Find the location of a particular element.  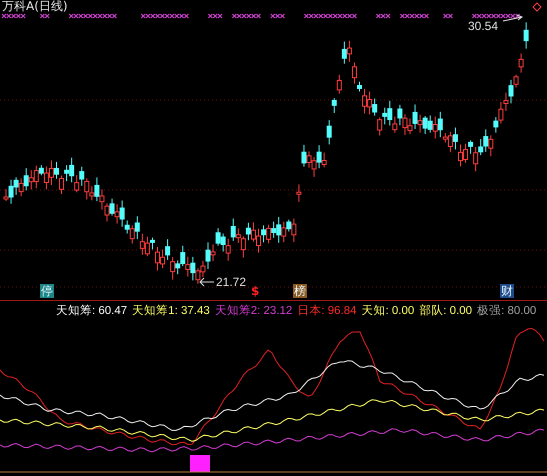

high-price-label: 30.54 is located at coordinates (483, 26).